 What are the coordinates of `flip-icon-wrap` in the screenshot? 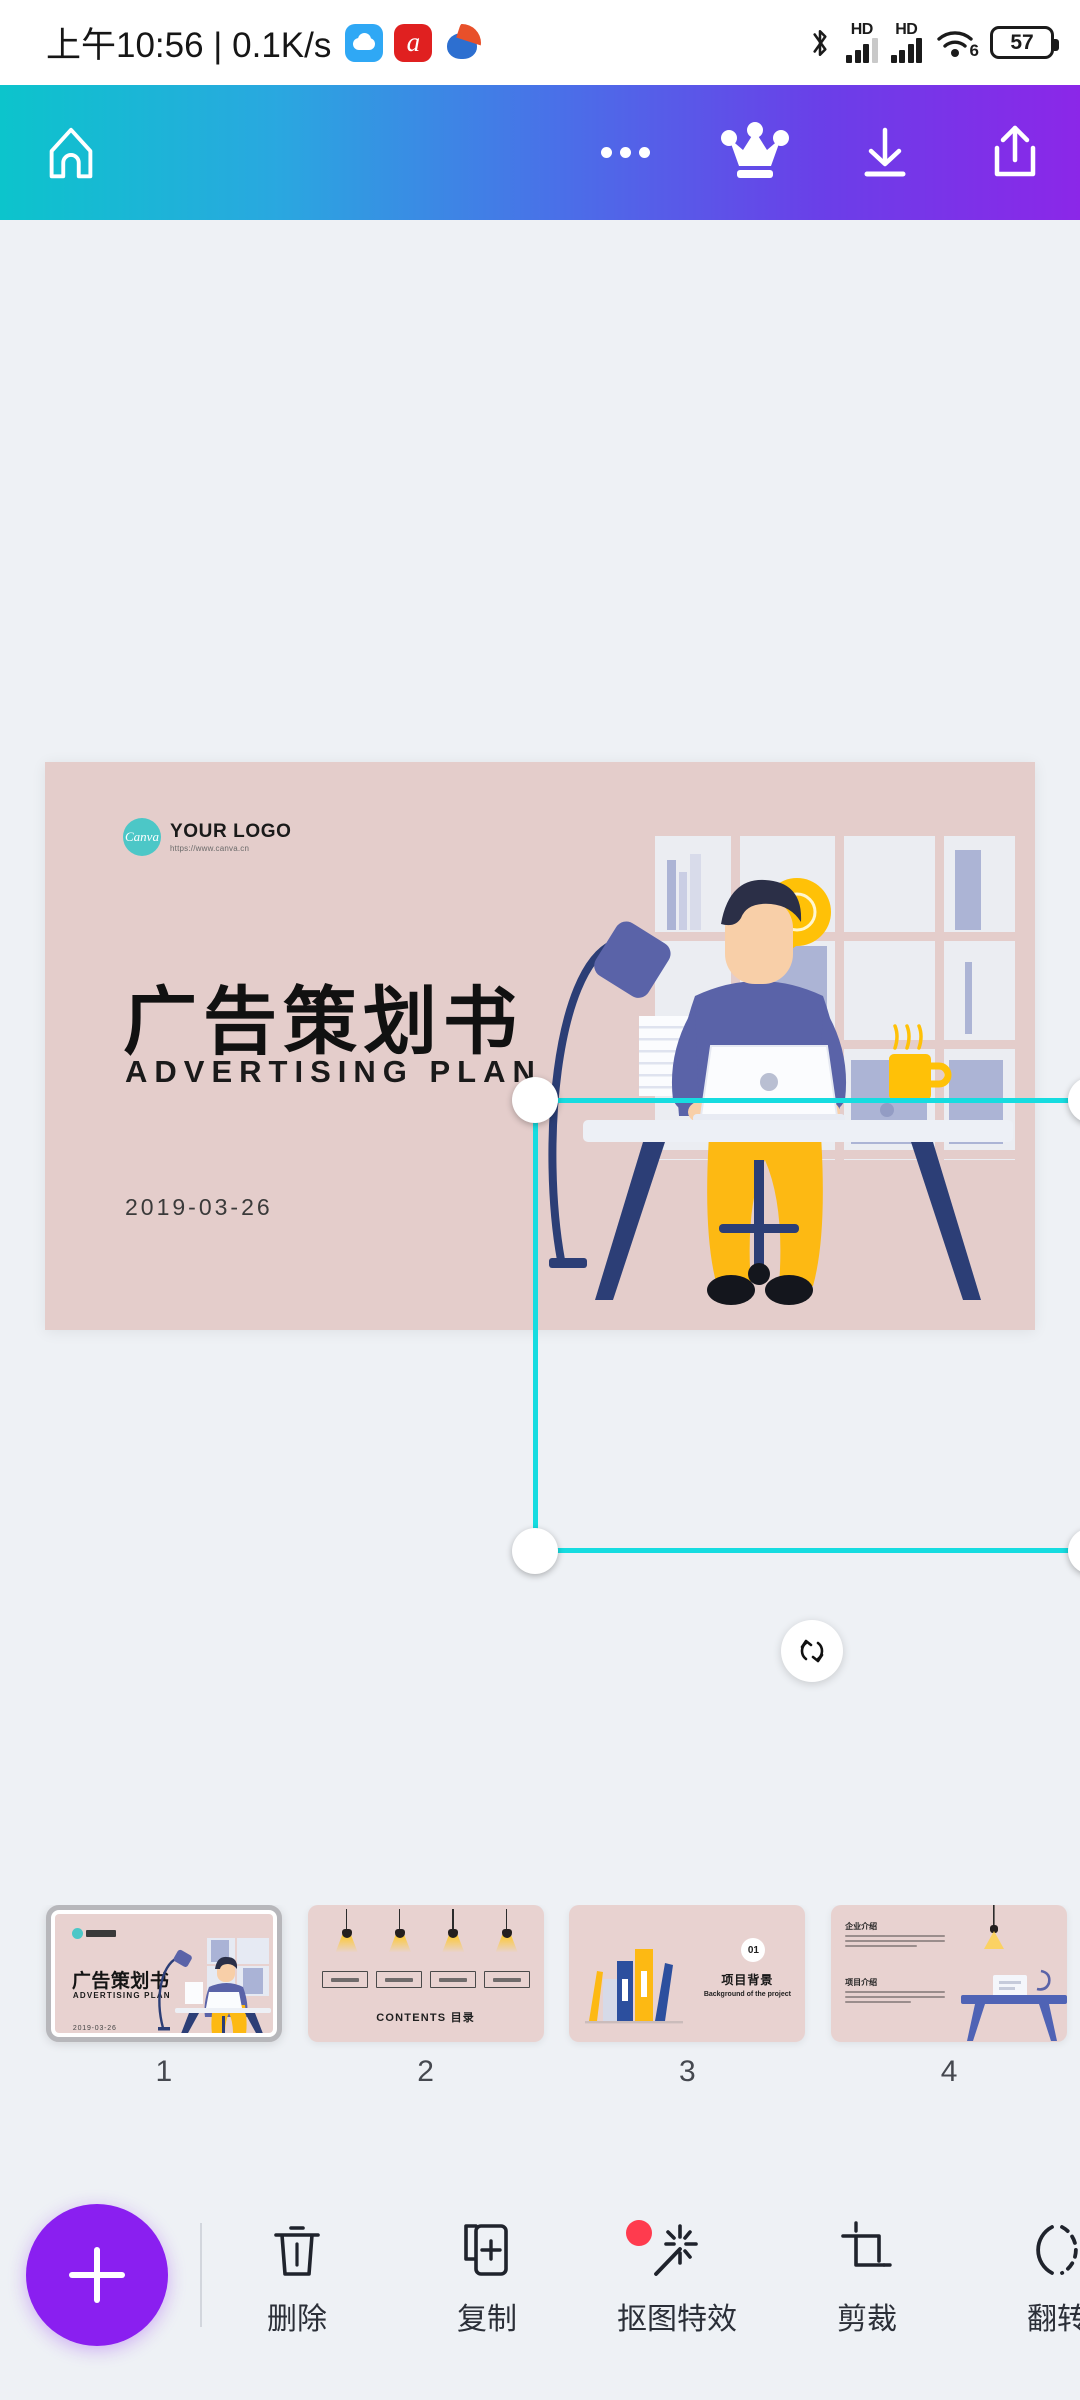 It's located at (1053, 2250).